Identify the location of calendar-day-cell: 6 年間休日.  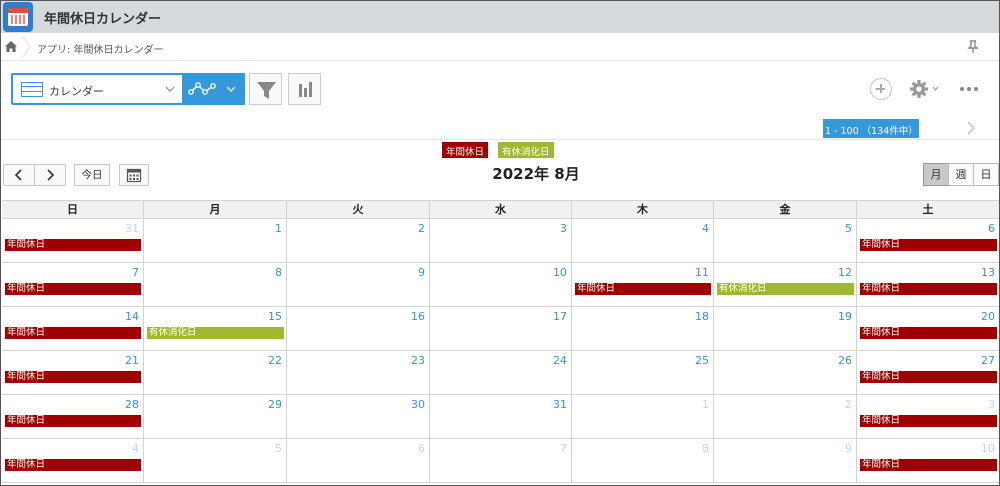
(928, 241).